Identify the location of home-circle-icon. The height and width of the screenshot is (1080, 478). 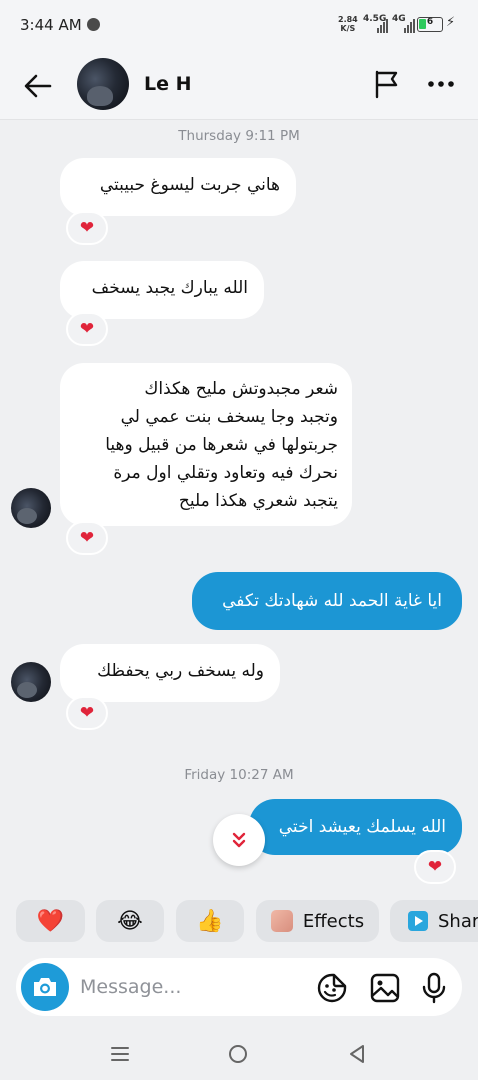
(238, 1054).